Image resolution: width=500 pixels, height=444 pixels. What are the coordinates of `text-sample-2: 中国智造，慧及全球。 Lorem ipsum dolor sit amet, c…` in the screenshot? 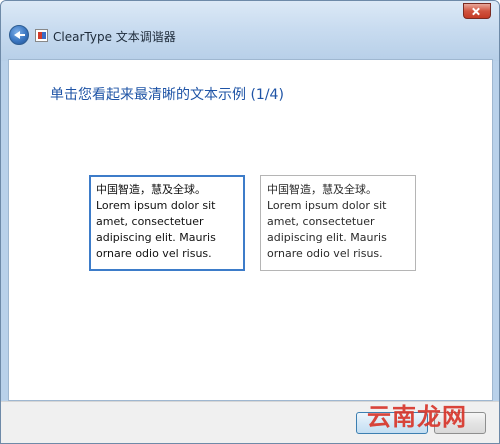 It's located at (338, 223).